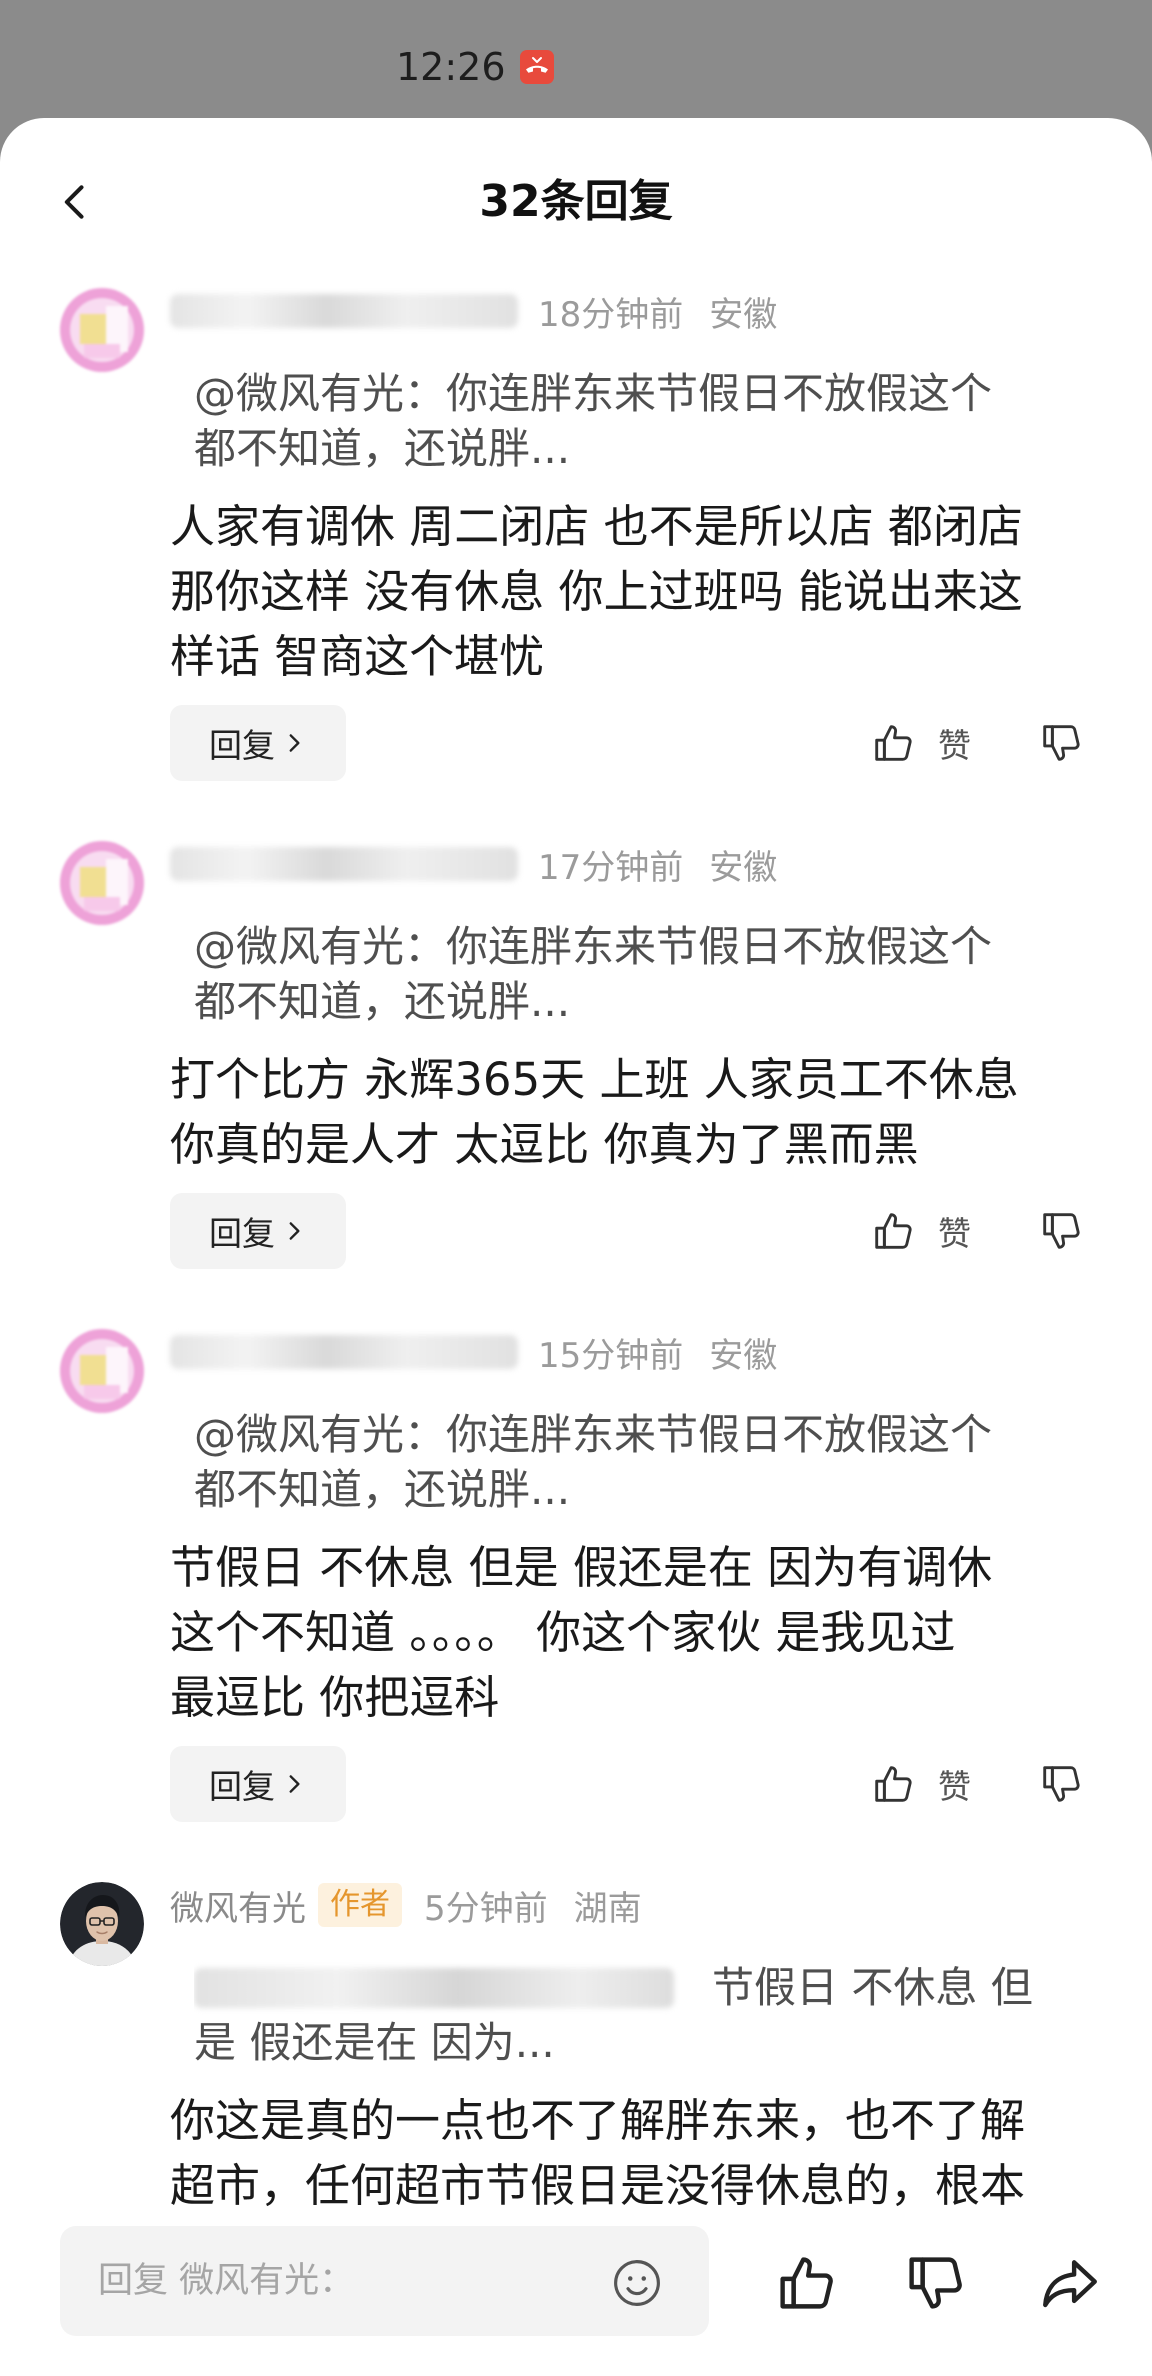  I want to click on author-name: 微风有光, so click(238, 1905).